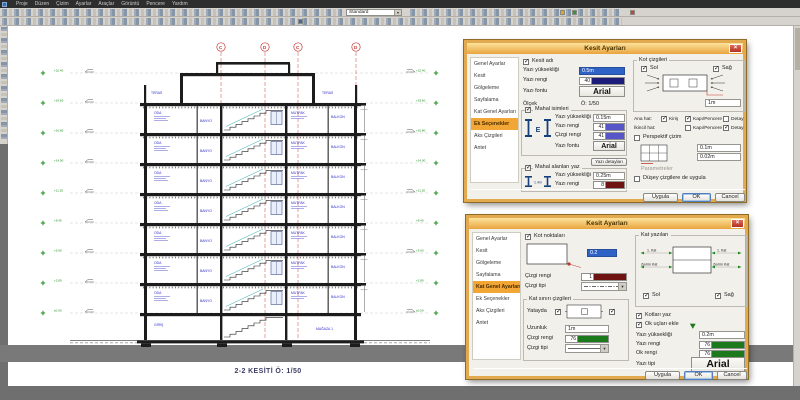 This screenshot has width=800, height=400. What do you see at coordinates (528, 237) in the screenshot?
I see `kot-noktalari-checkbox` at bounding box center [528, 237].